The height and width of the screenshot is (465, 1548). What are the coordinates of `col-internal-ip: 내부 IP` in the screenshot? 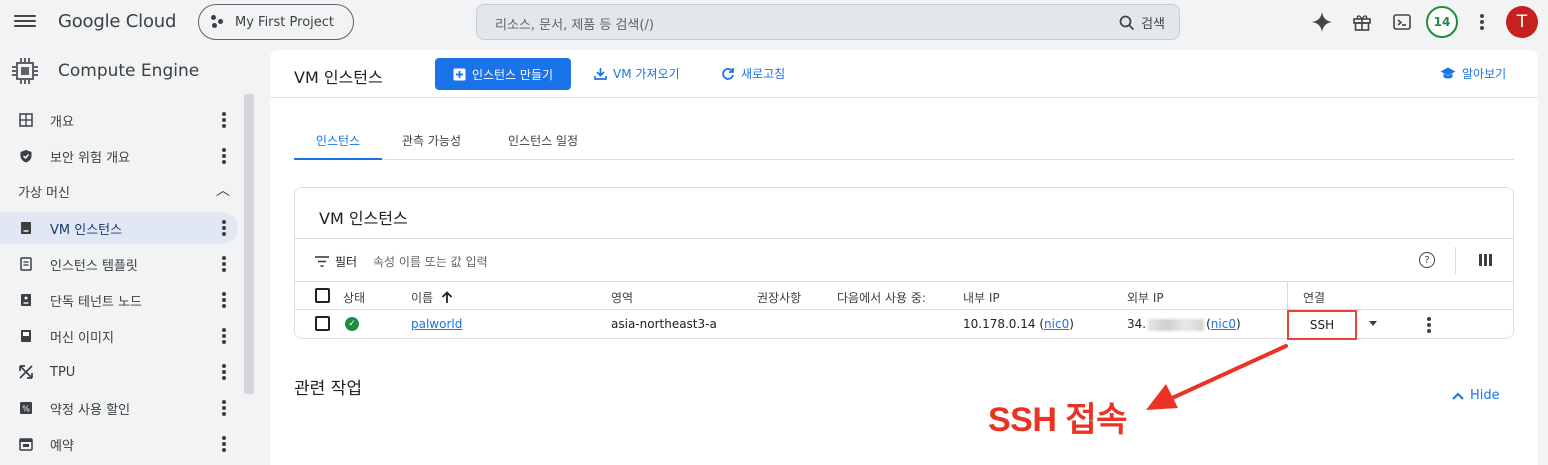 It's located at (981, 297).